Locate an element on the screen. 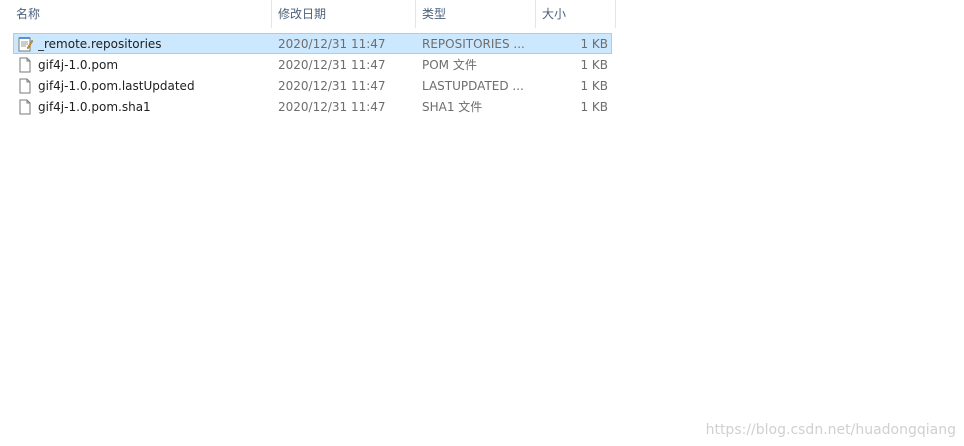 The image size is (964, 446). column-header-bar: 名称 ^ 修改日期 类型 大小 is located at coordinates (308, 14).